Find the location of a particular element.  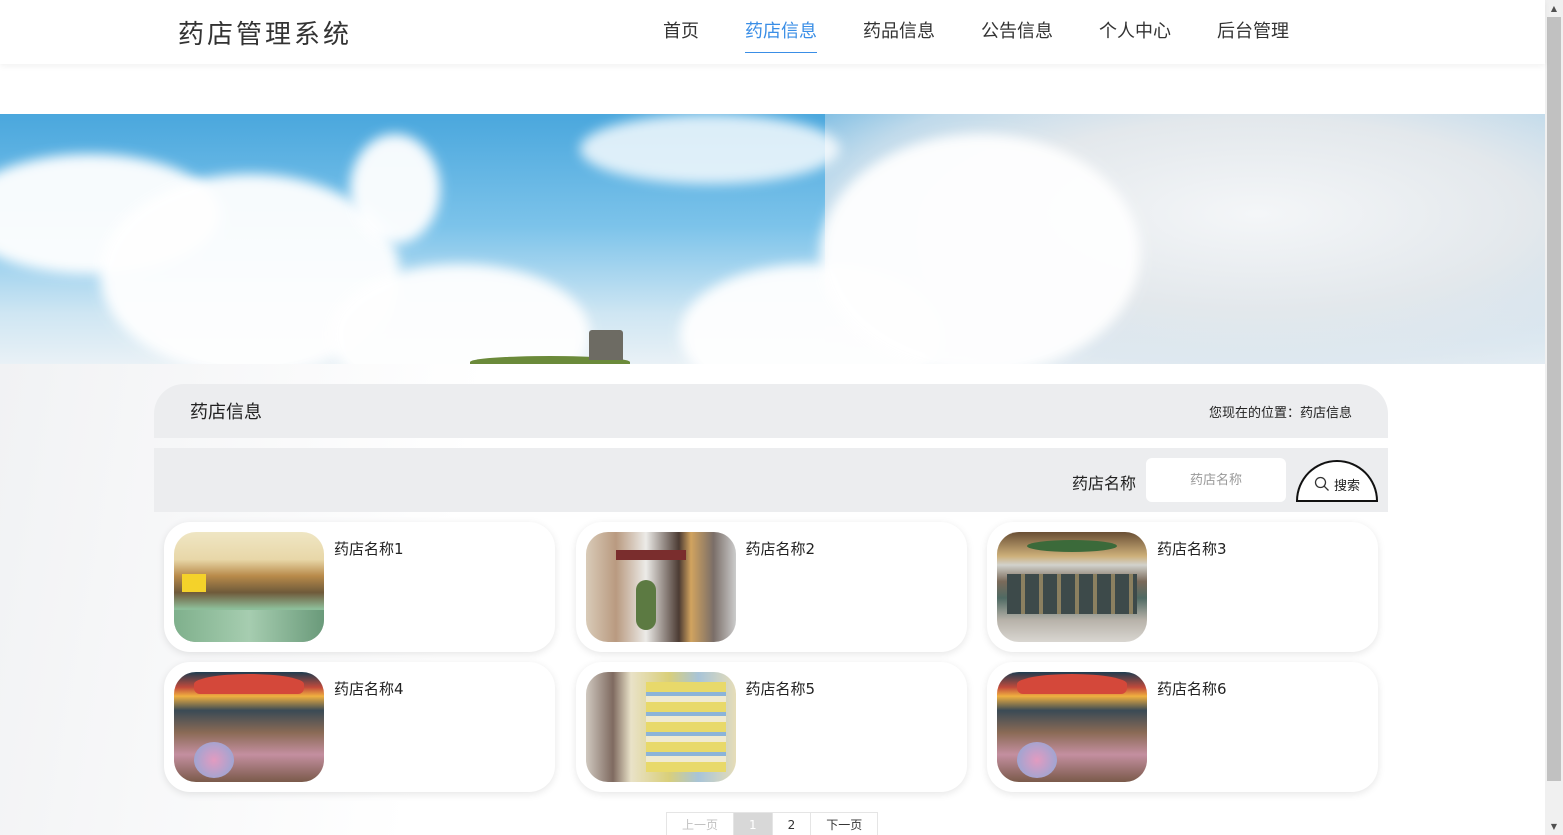

main-nav: 首页 药店信息 药品信息 公告信息 个人中心 后台管理 is located at coordinates (976, 32).